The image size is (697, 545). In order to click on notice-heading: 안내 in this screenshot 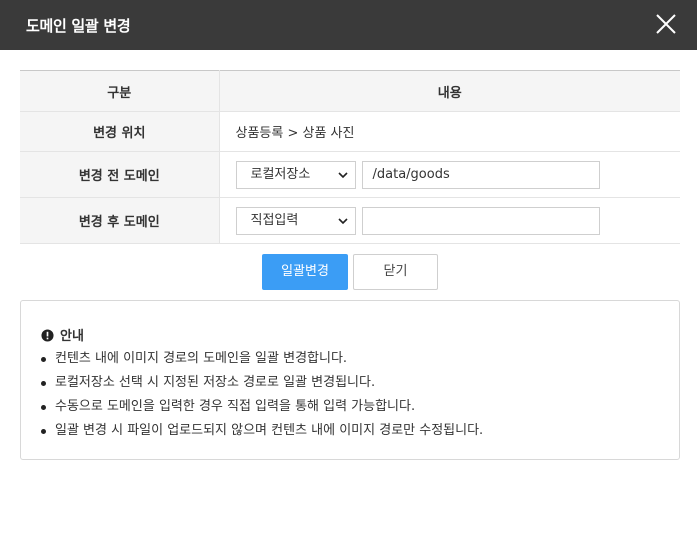, I will do `click(62, 334)`.